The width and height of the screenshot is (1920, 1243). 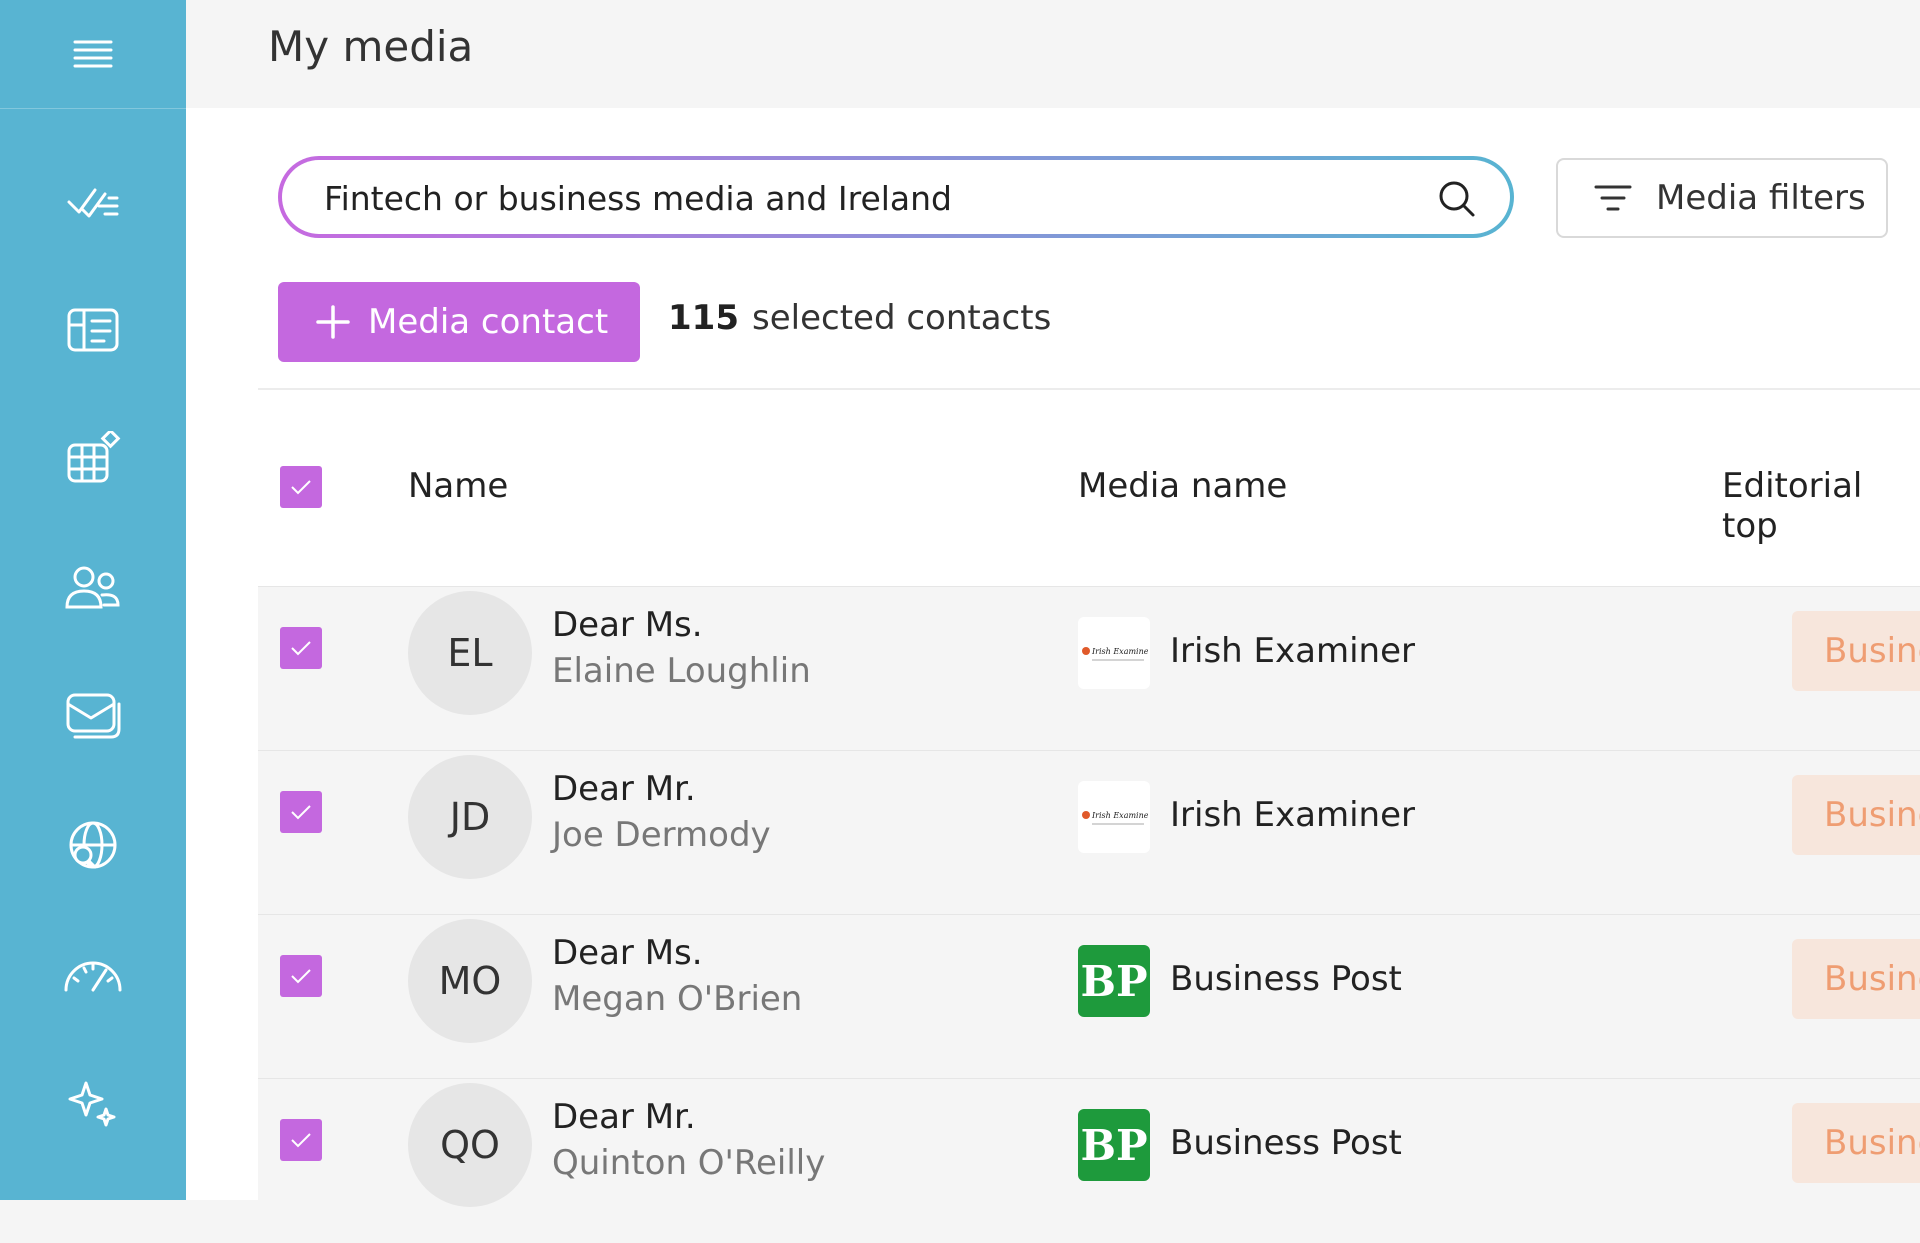 I want to click on filter-icon, so click(x=1613, y=198).